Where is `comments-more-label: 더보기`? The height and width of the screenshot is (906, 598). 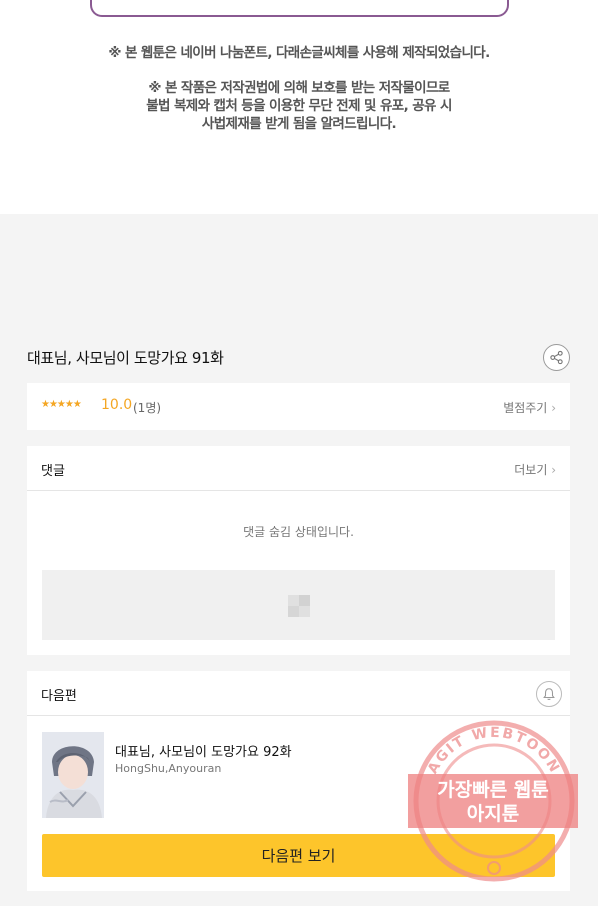 comments-more-label: 더보기 is located at coordinates (531, 470).